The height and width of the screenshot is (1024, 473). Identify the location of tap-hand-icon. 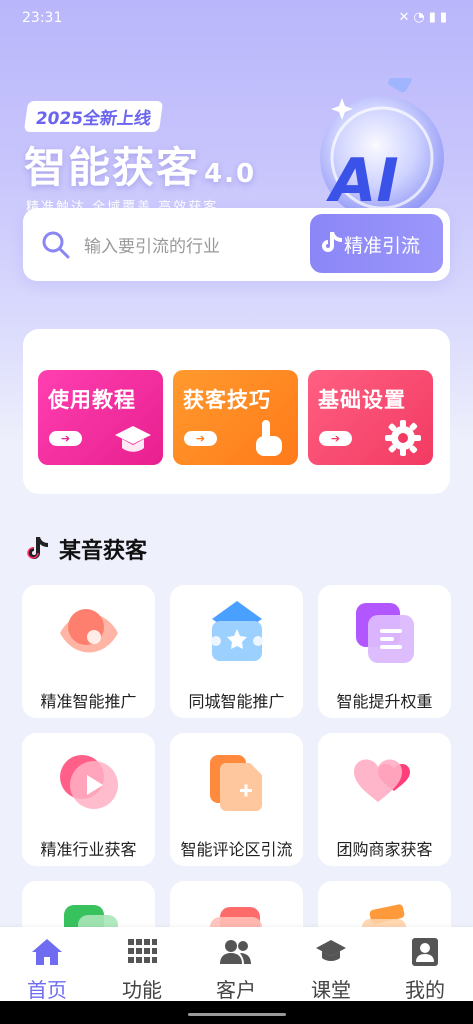
(269, 438).